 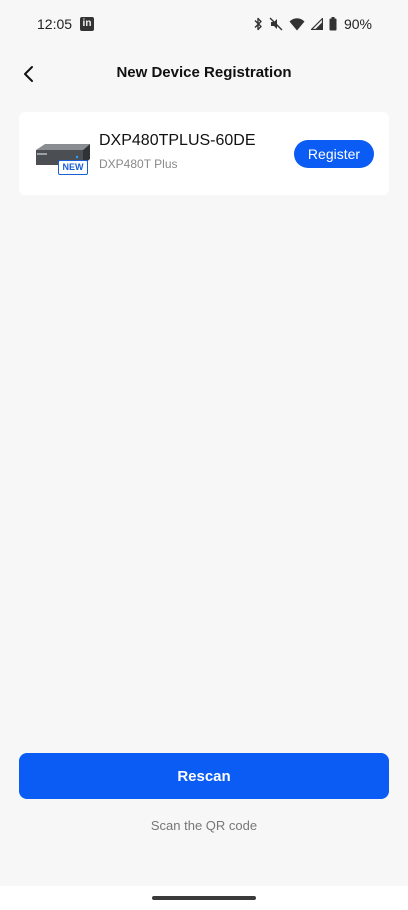 What do you see at coordinates (204, 825) in the screenshot?
I see `scan-qr-code-link: Scan the QR code` at bounding box center [204, 825].